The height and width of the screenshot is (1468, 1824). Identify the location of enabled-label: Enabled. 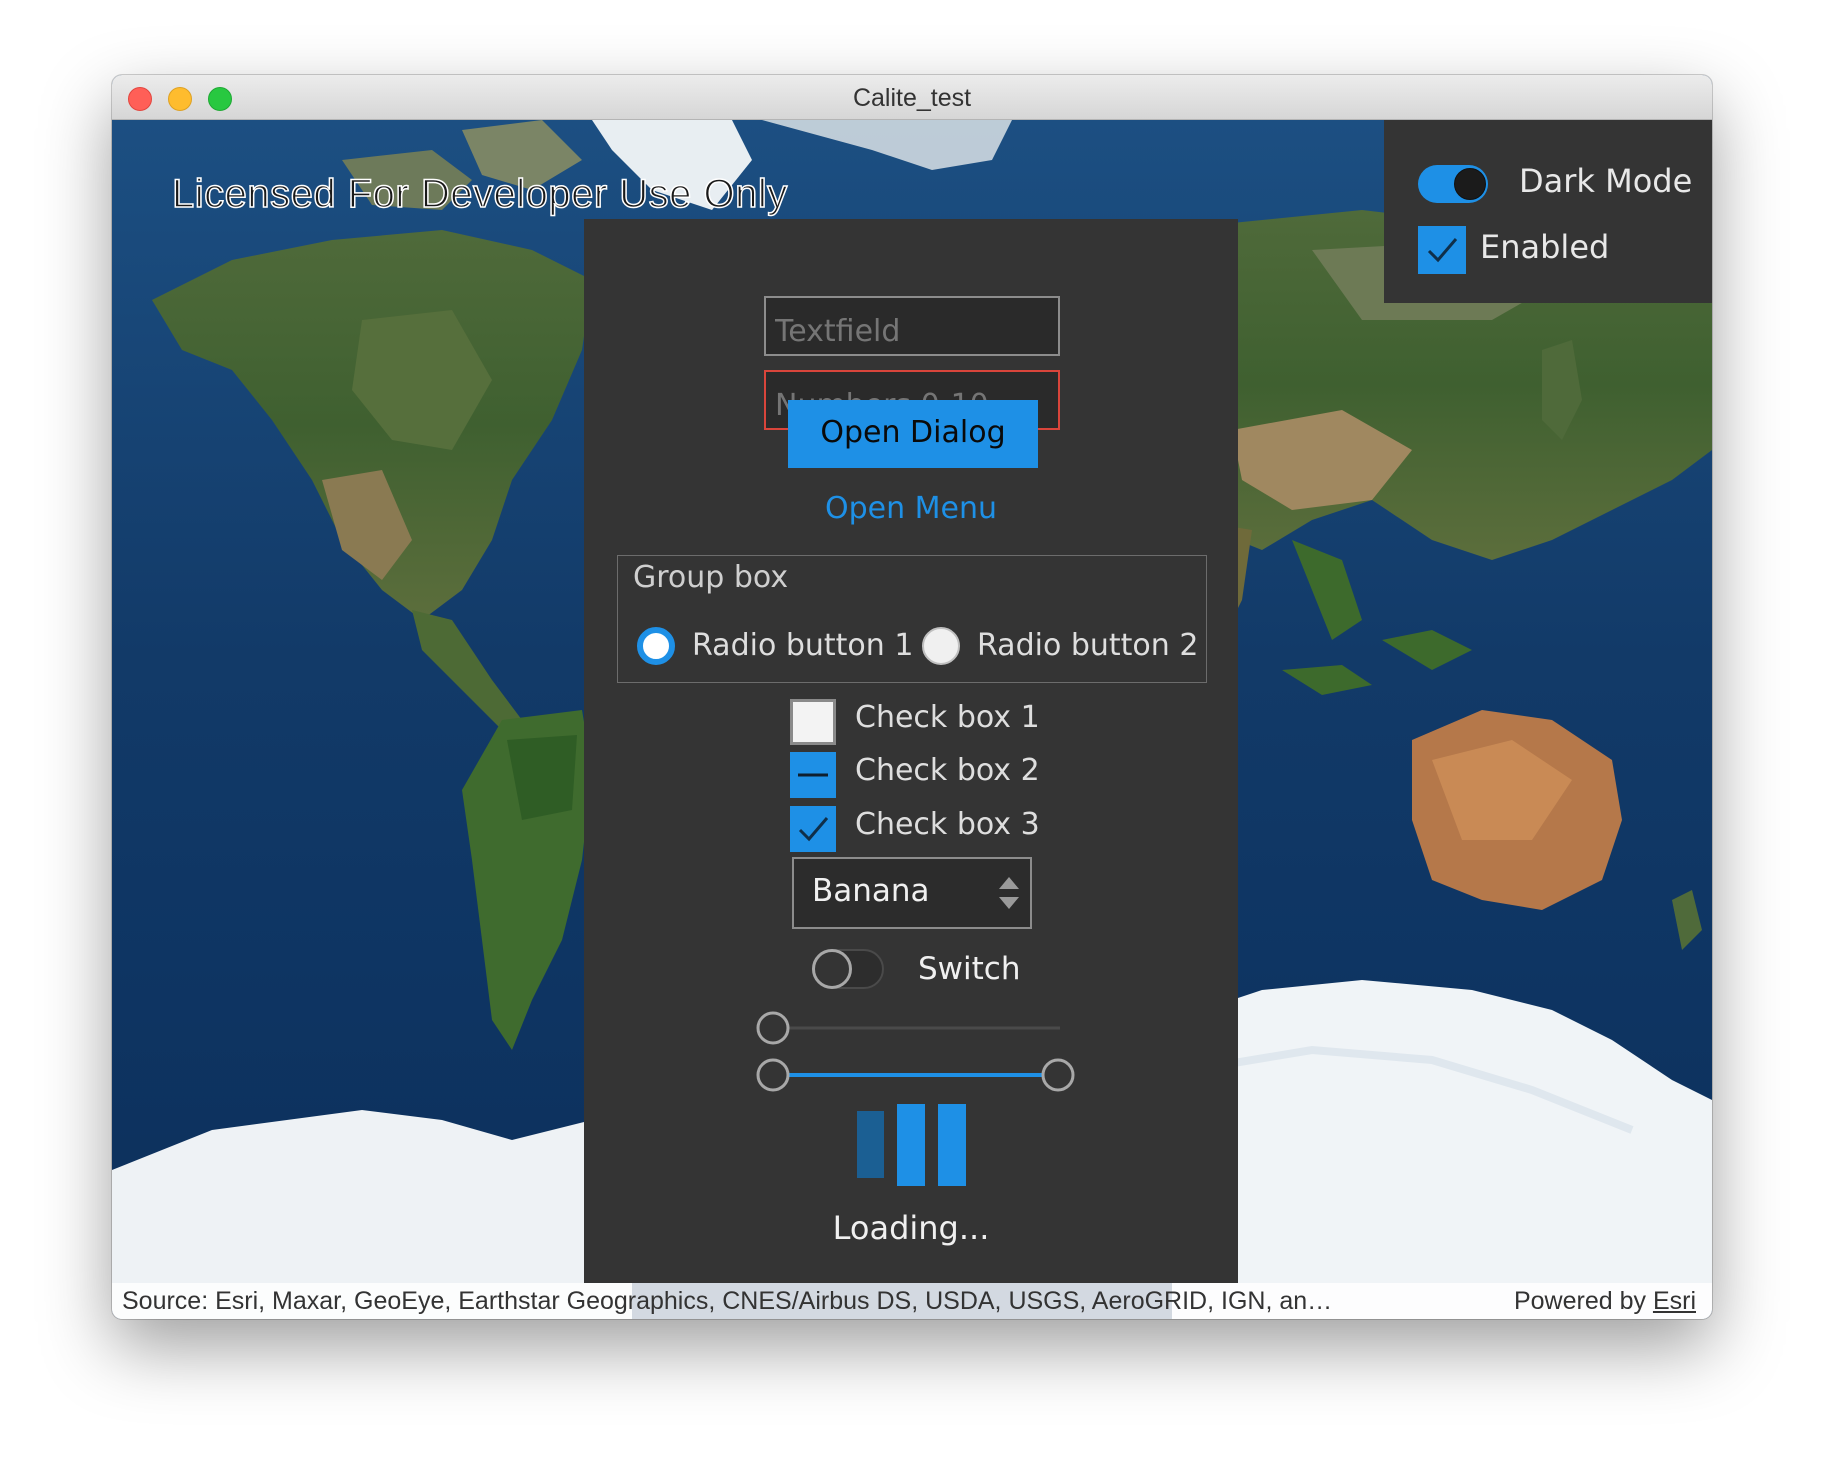
(1545, 247).